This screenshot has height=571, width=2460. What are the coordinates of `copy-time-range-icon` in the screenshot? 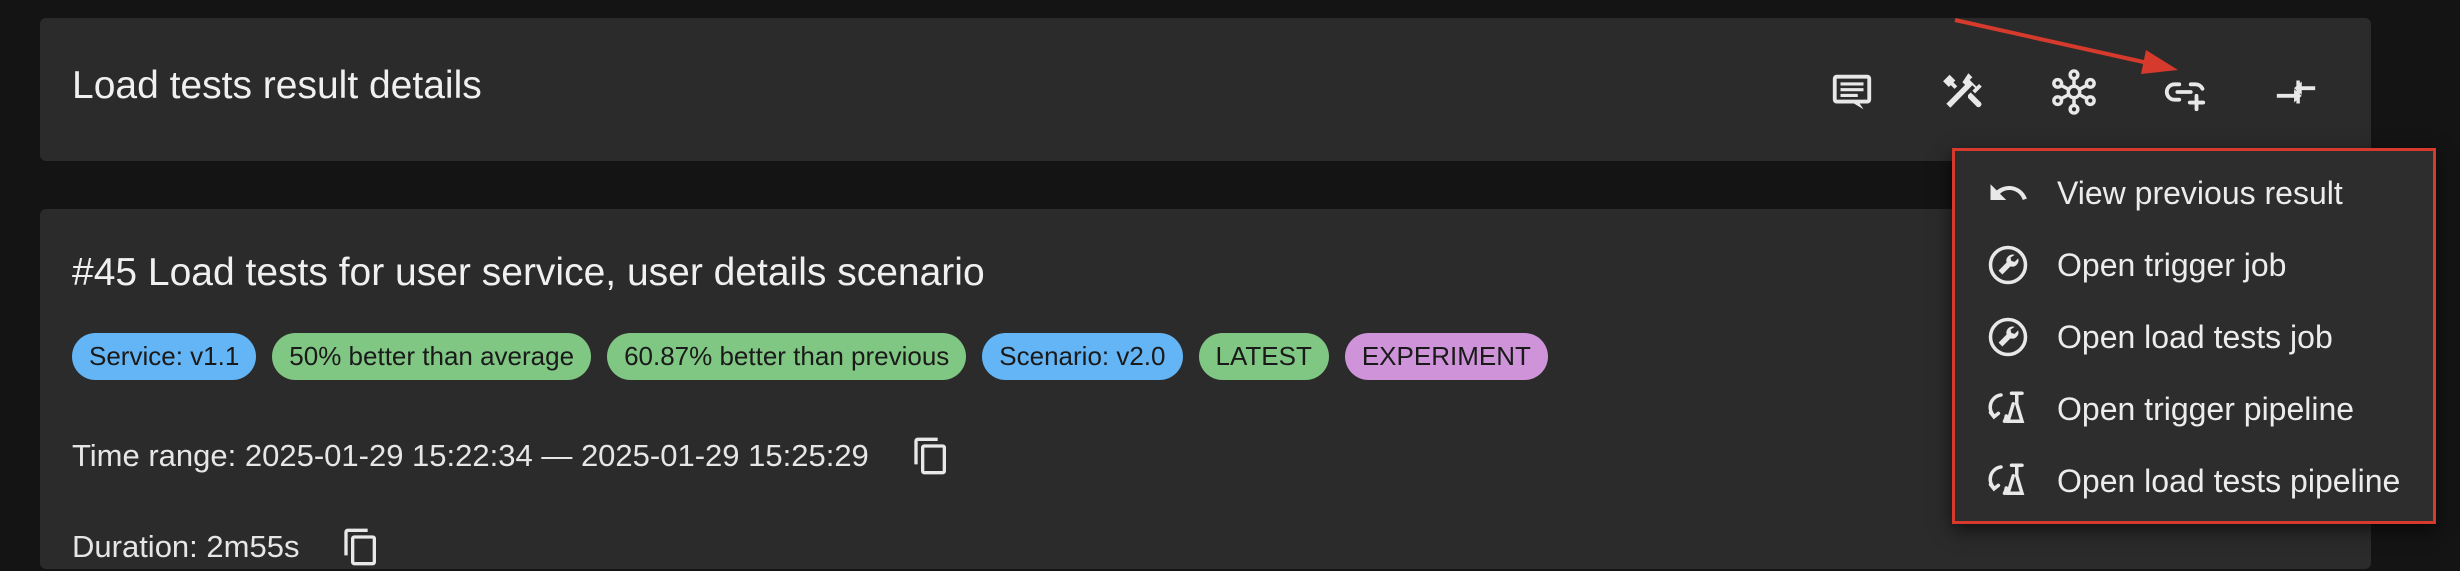 It's located at (931, 456).